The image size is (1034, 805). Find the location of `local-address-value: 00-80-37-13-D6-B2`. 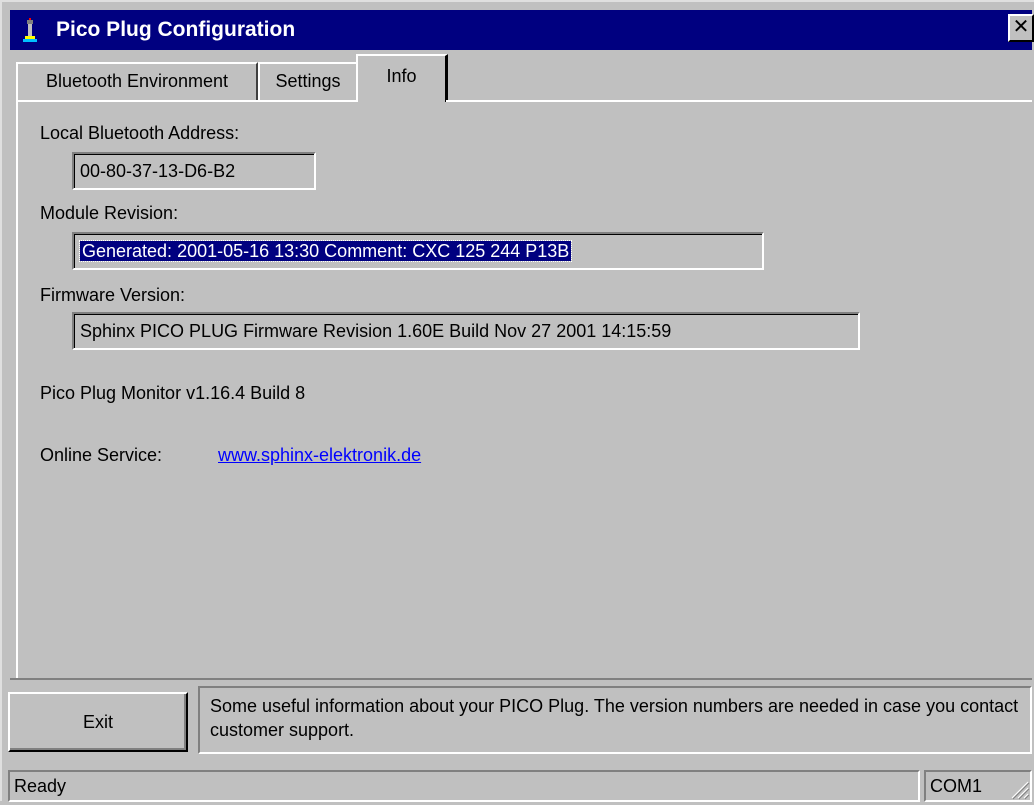

local-address-value: 00-80-37-13-D6-B2 is located at coordinates (194, 171).